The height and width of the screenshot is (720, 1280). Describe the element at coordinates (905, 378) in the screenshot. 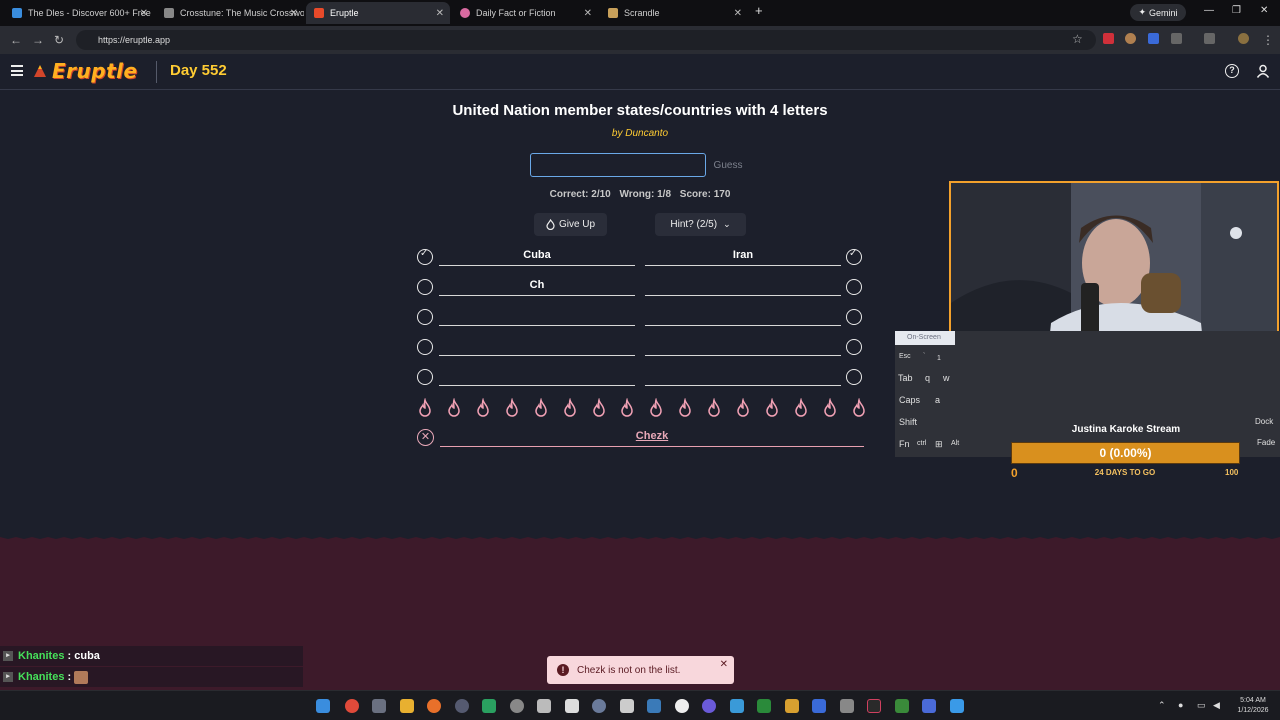

I see `key-tab: Tab` at that location.